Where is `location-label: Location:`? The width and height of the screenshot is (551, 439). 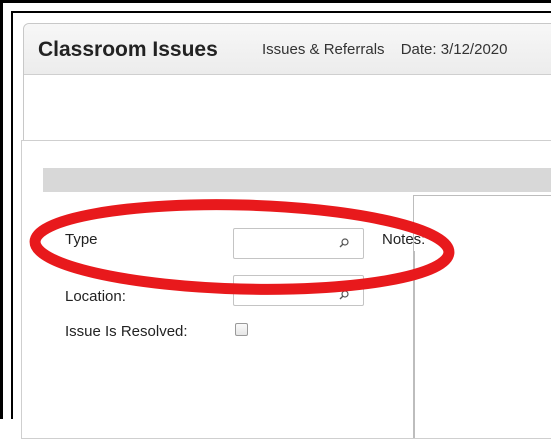 location-label: Location: is located at coordinates (95, 296).